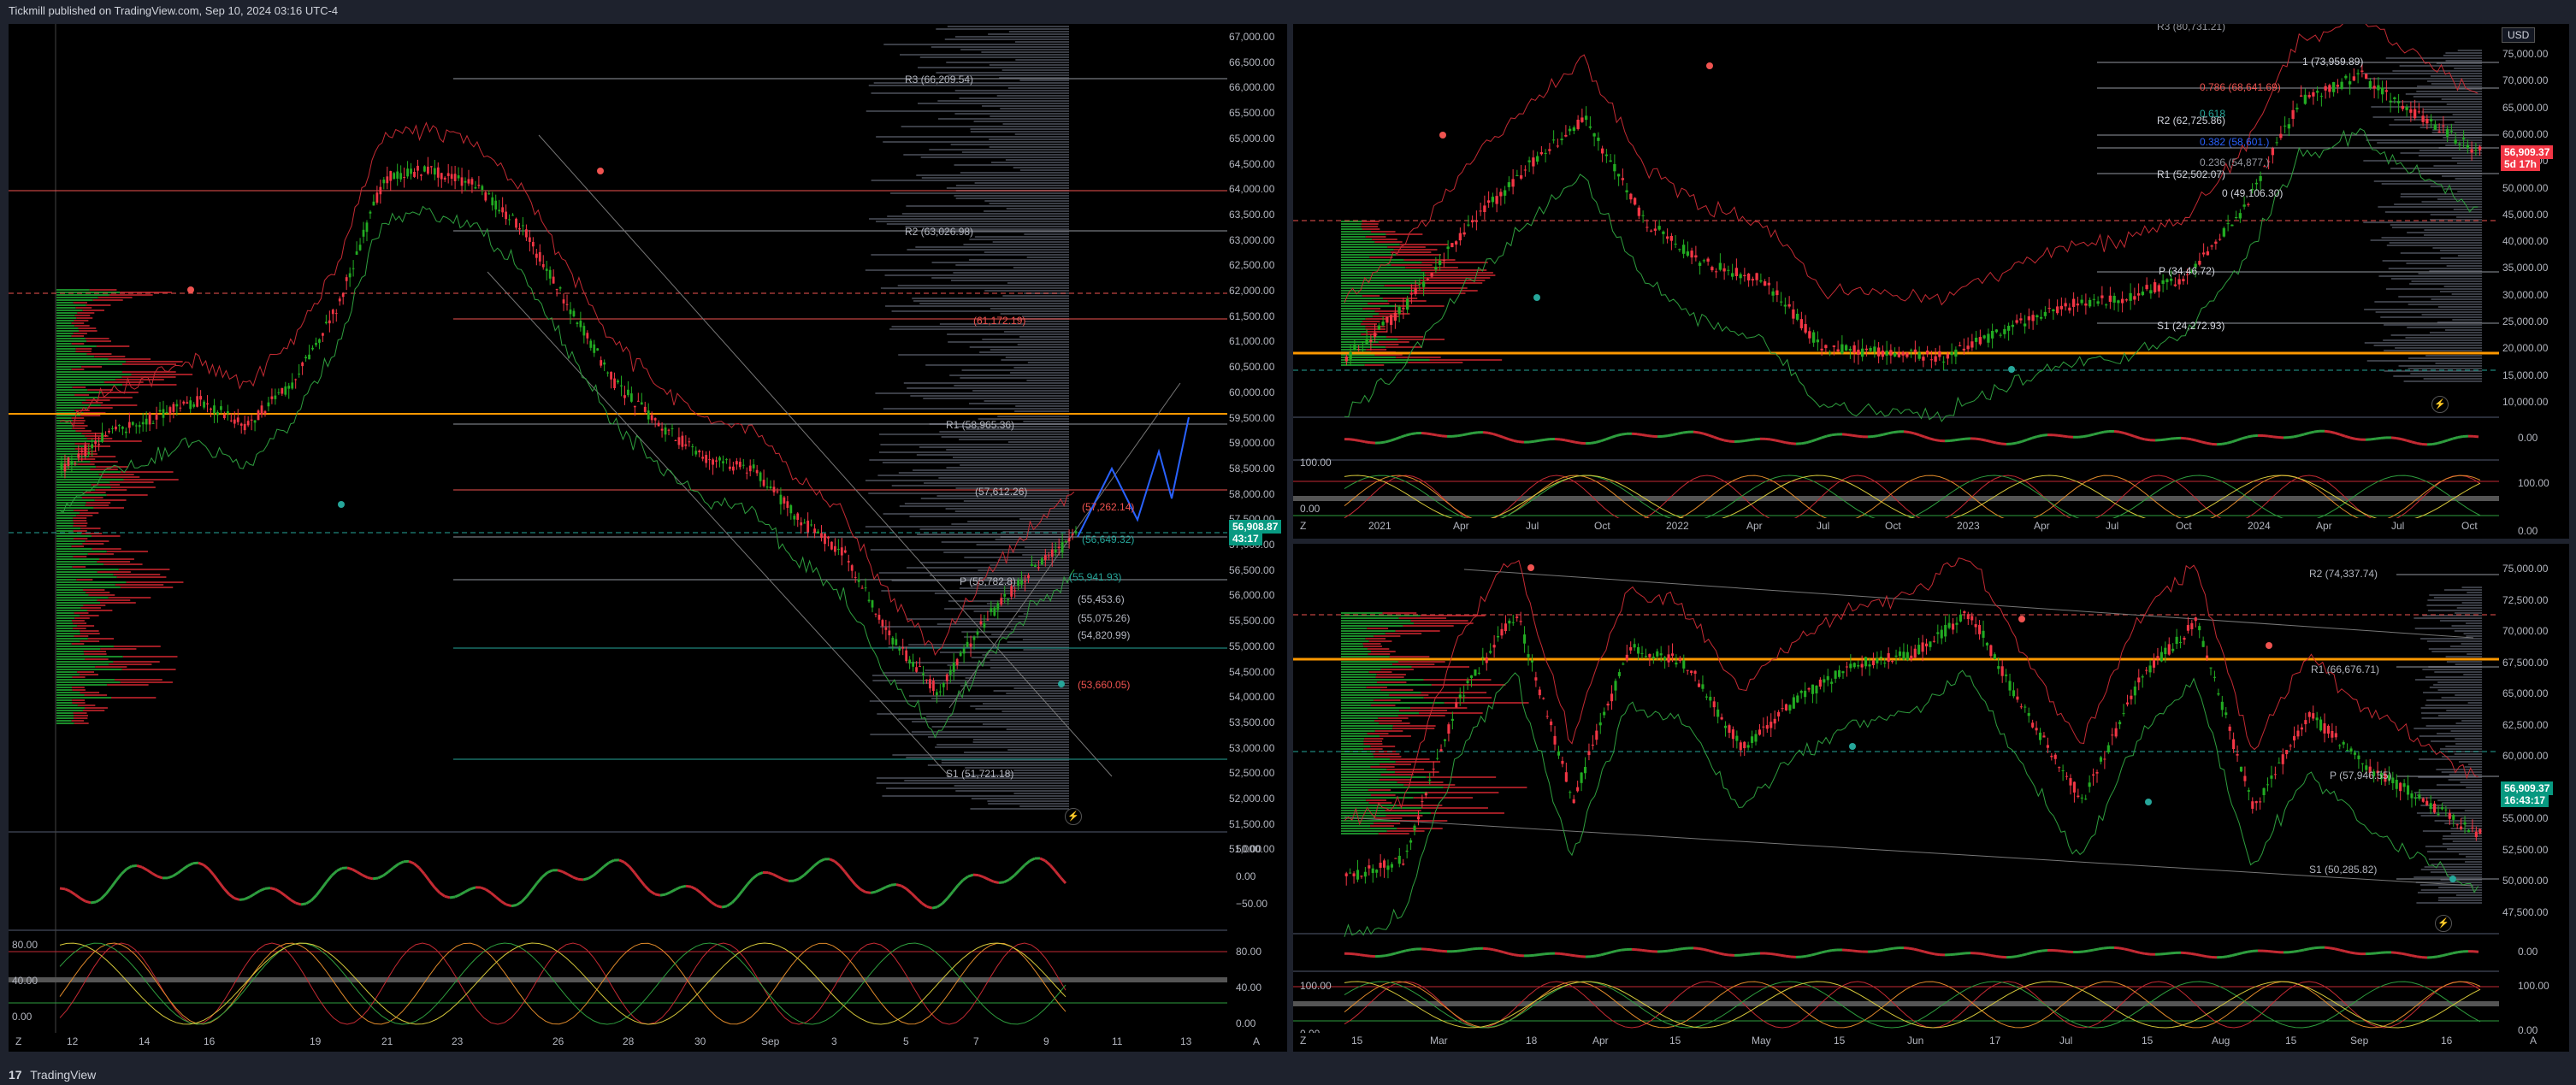  I want to click on br-time-axis: 15 Mar 18 Apr 15 May 15 Jun 17 Jul 15 Aug 15 Sep 16 Z A, so click(1915, 1042).